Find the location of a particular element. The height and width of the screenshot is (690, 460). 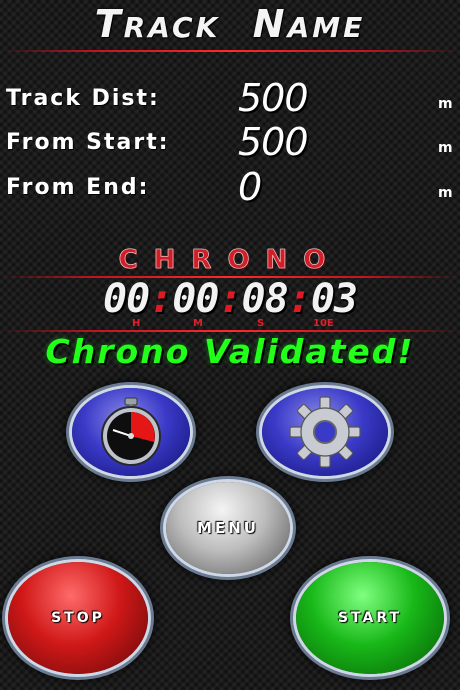

chrono-title: CHRONO is located at coordinates (230, 260).